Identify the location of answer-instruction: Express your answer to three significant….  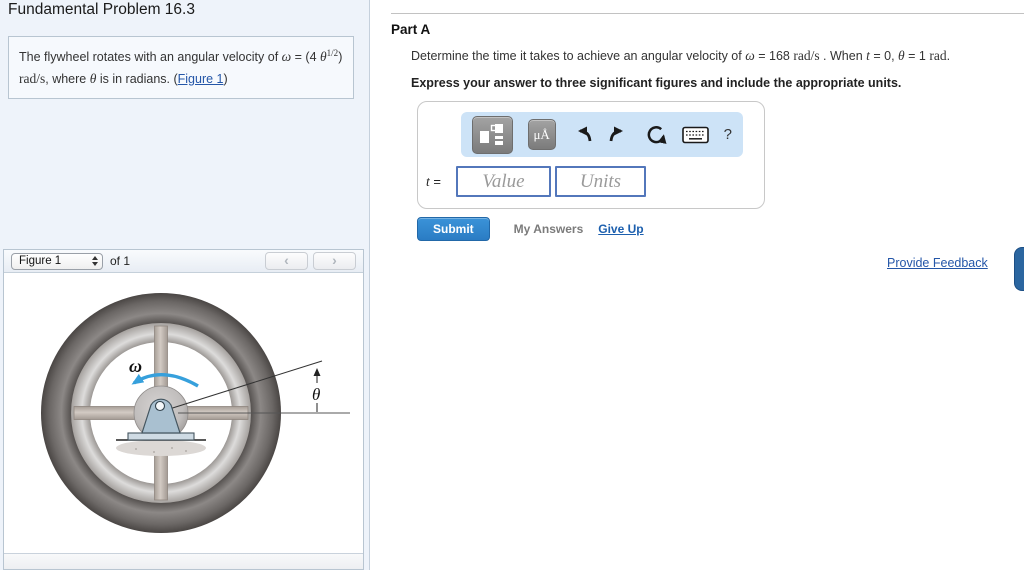
(656, 83).